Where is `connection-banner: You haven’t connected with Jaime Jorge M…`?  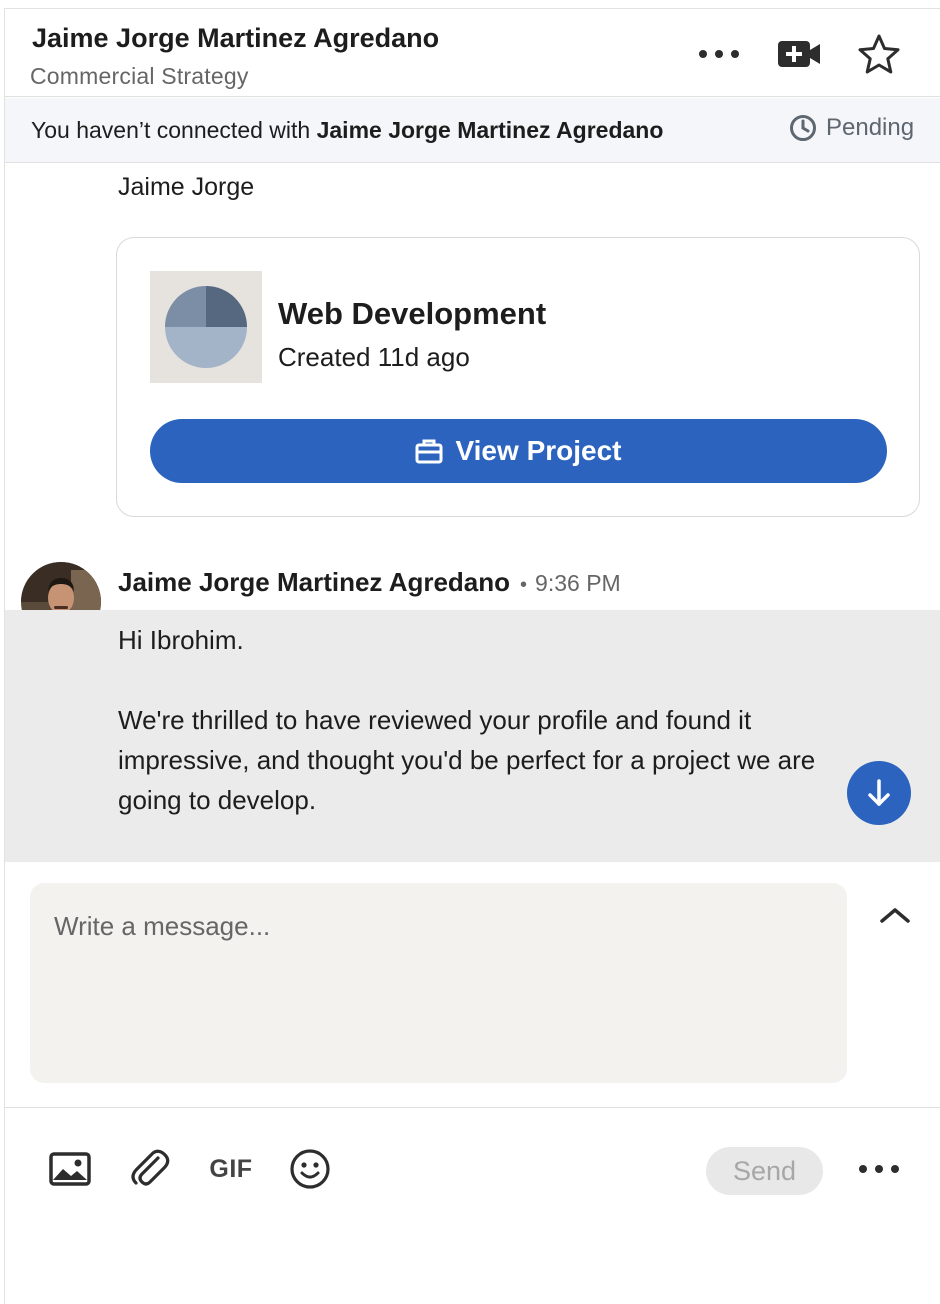
connection-banner: You haven’t connected with Jaime Jorge M… is located at coordinates (472, 130).